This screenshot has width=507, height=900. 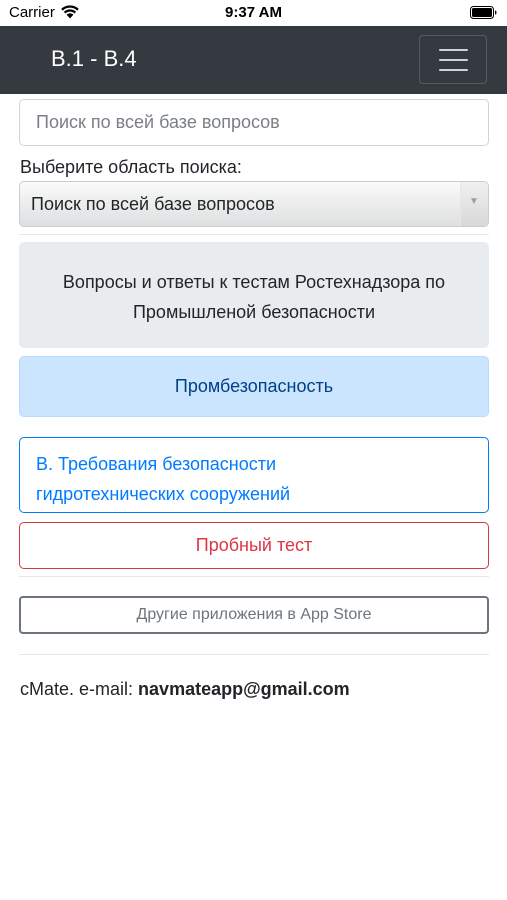 I want to click on search-scope-selected: Поиск по всей базе вопросов, so click(x=153, y=204).